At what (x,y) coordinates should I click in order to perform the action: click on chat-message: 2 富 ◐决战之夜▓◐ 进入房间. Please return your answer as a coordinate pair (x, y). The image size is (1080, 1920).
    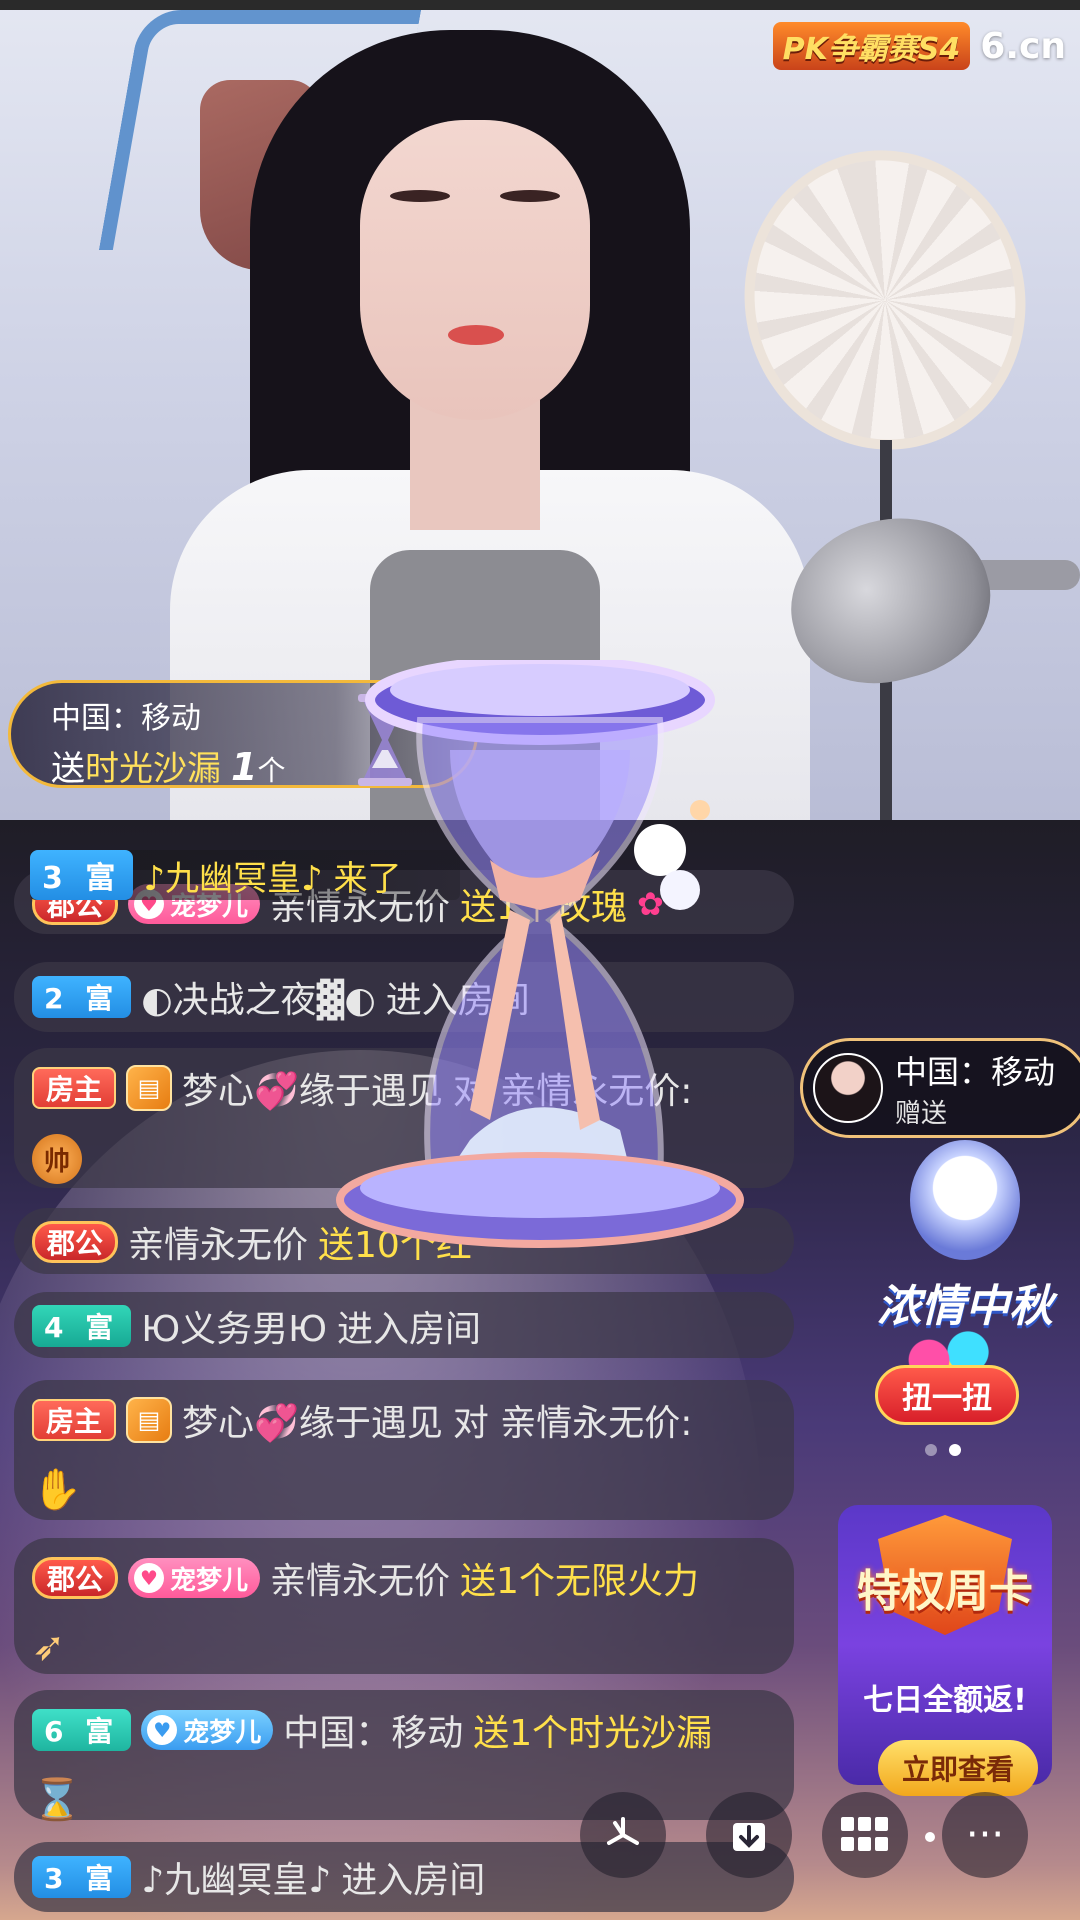
    Looking at the image, I should click on (404, 997).